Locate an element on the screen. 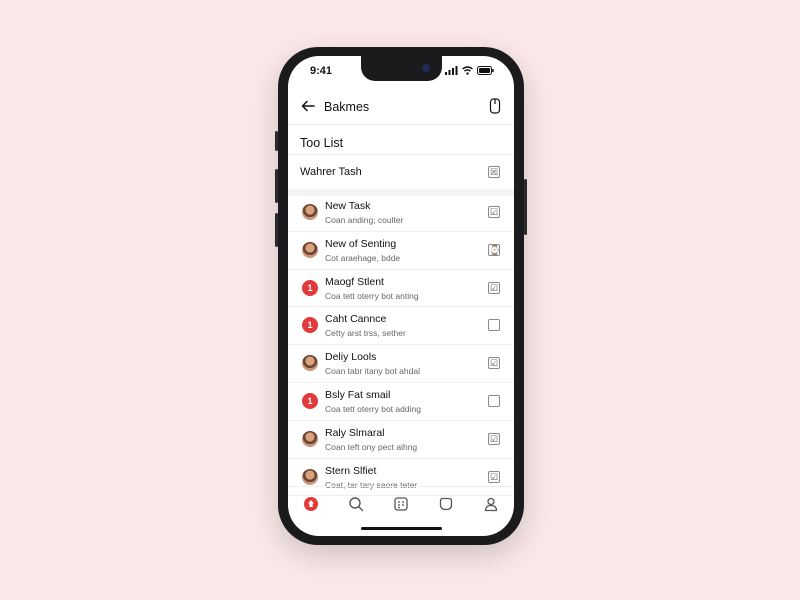  filter-label: Wahrer Tash is located at coordinates (331, 172).